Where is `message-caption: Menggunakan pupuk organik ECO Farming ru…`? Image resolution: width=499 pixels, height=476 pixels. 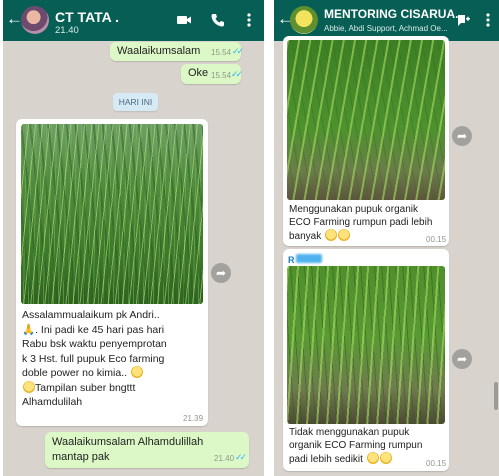 message-caption: Menggunakan pupuk organik ECO Farming ru… is located at coordinates (361, 223).